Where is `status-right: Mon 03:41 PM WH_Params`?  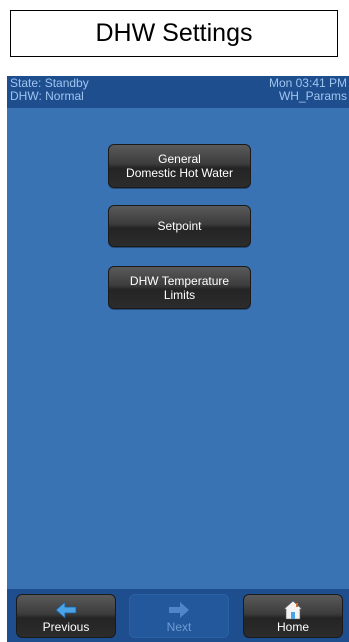 status-right: Mon 03:41 PM WH_Params is located at coordinates (308, 90).